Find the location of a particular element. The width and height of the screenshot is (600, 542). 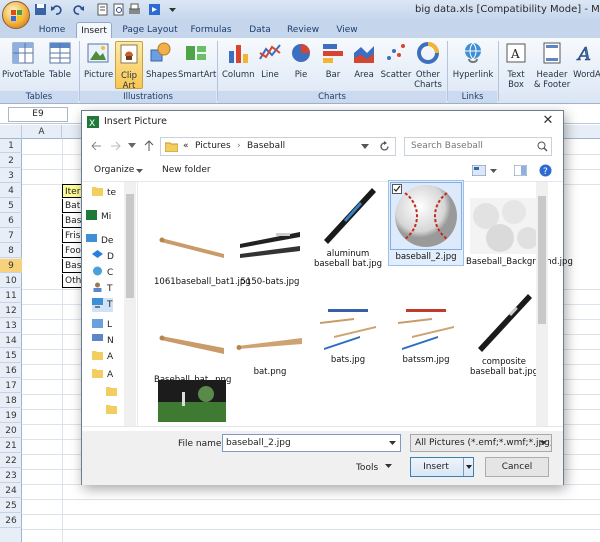

address-bar: « Pictures › Baseball is located at coordinates (278, 146).